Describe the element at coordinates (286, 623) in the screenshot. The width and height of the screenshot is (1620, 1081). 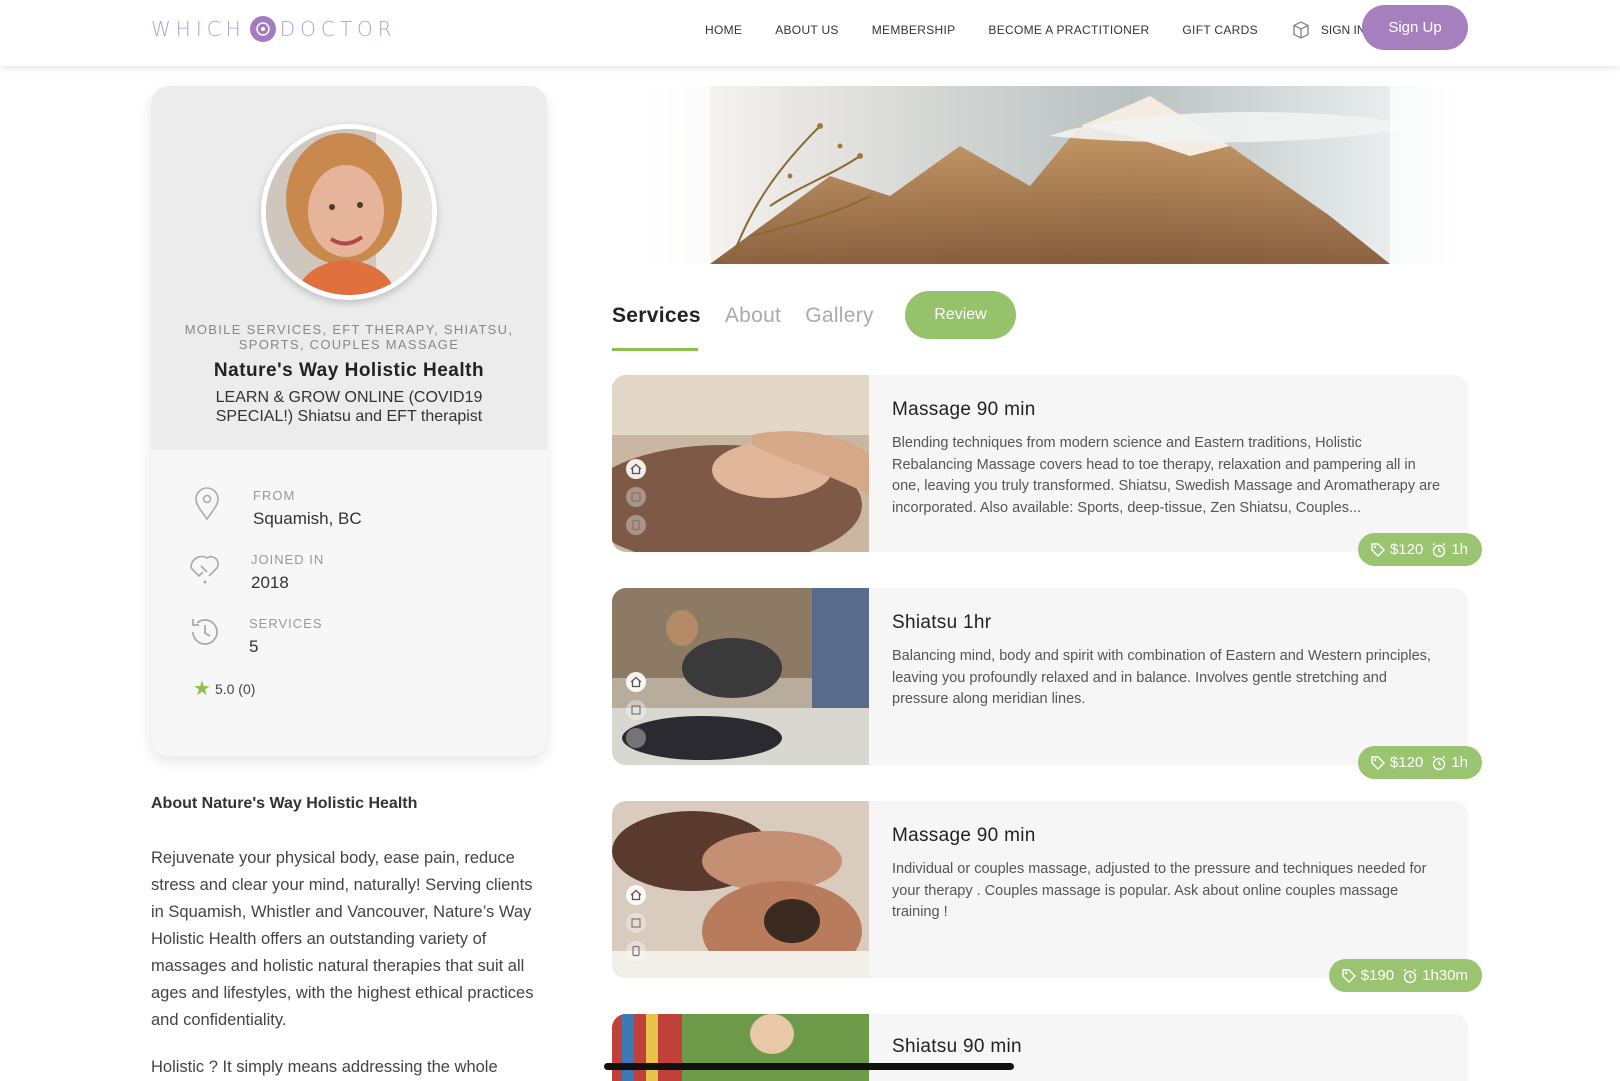
I see `services-label: SERVICES` at that location.